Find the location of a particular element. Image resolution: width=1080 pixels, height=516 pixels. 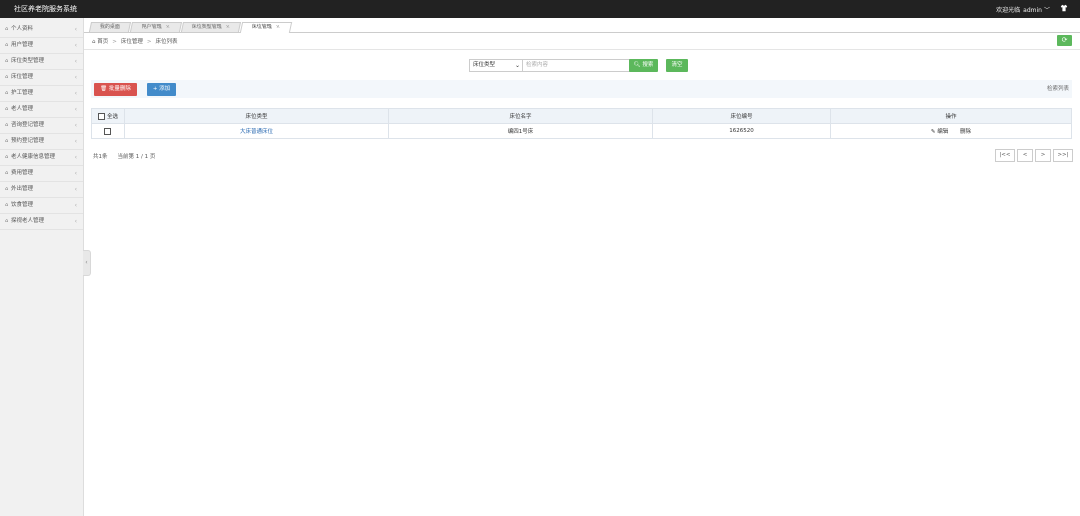

app-title: 社区养老院服务系统 is located at coordinates (45, 9).